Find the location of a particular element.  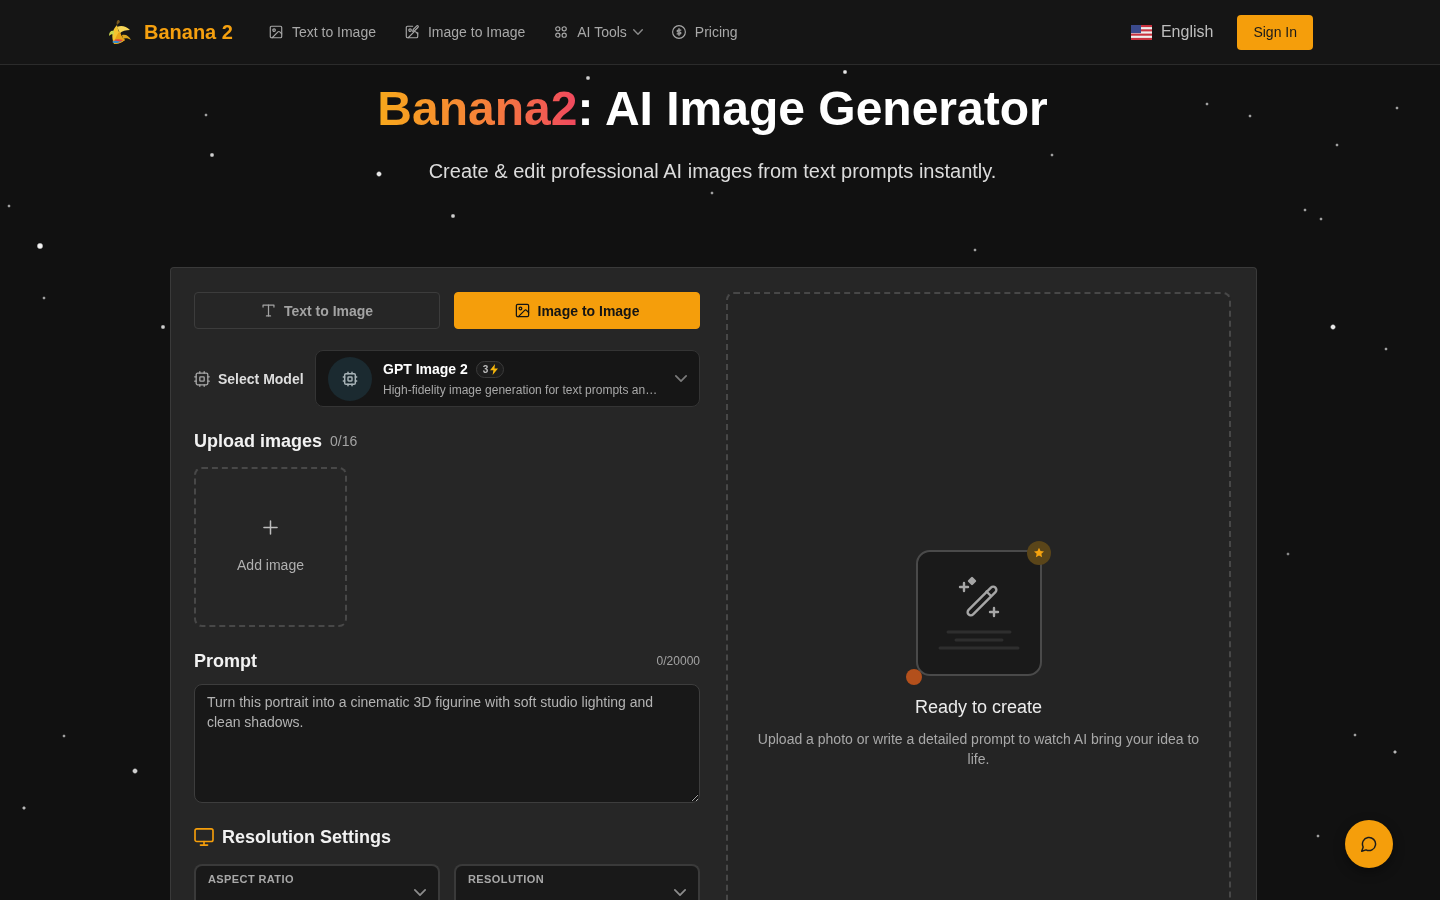

text-icon is located at coordinates (268, 310).